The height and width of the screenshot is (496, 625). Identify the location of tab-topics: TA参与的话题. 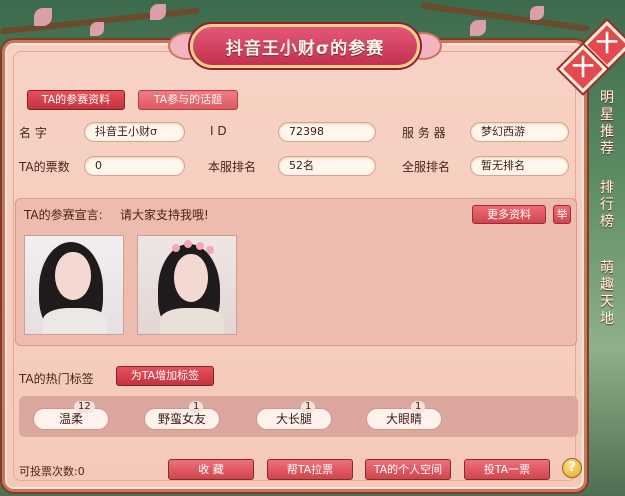
(188, 100).